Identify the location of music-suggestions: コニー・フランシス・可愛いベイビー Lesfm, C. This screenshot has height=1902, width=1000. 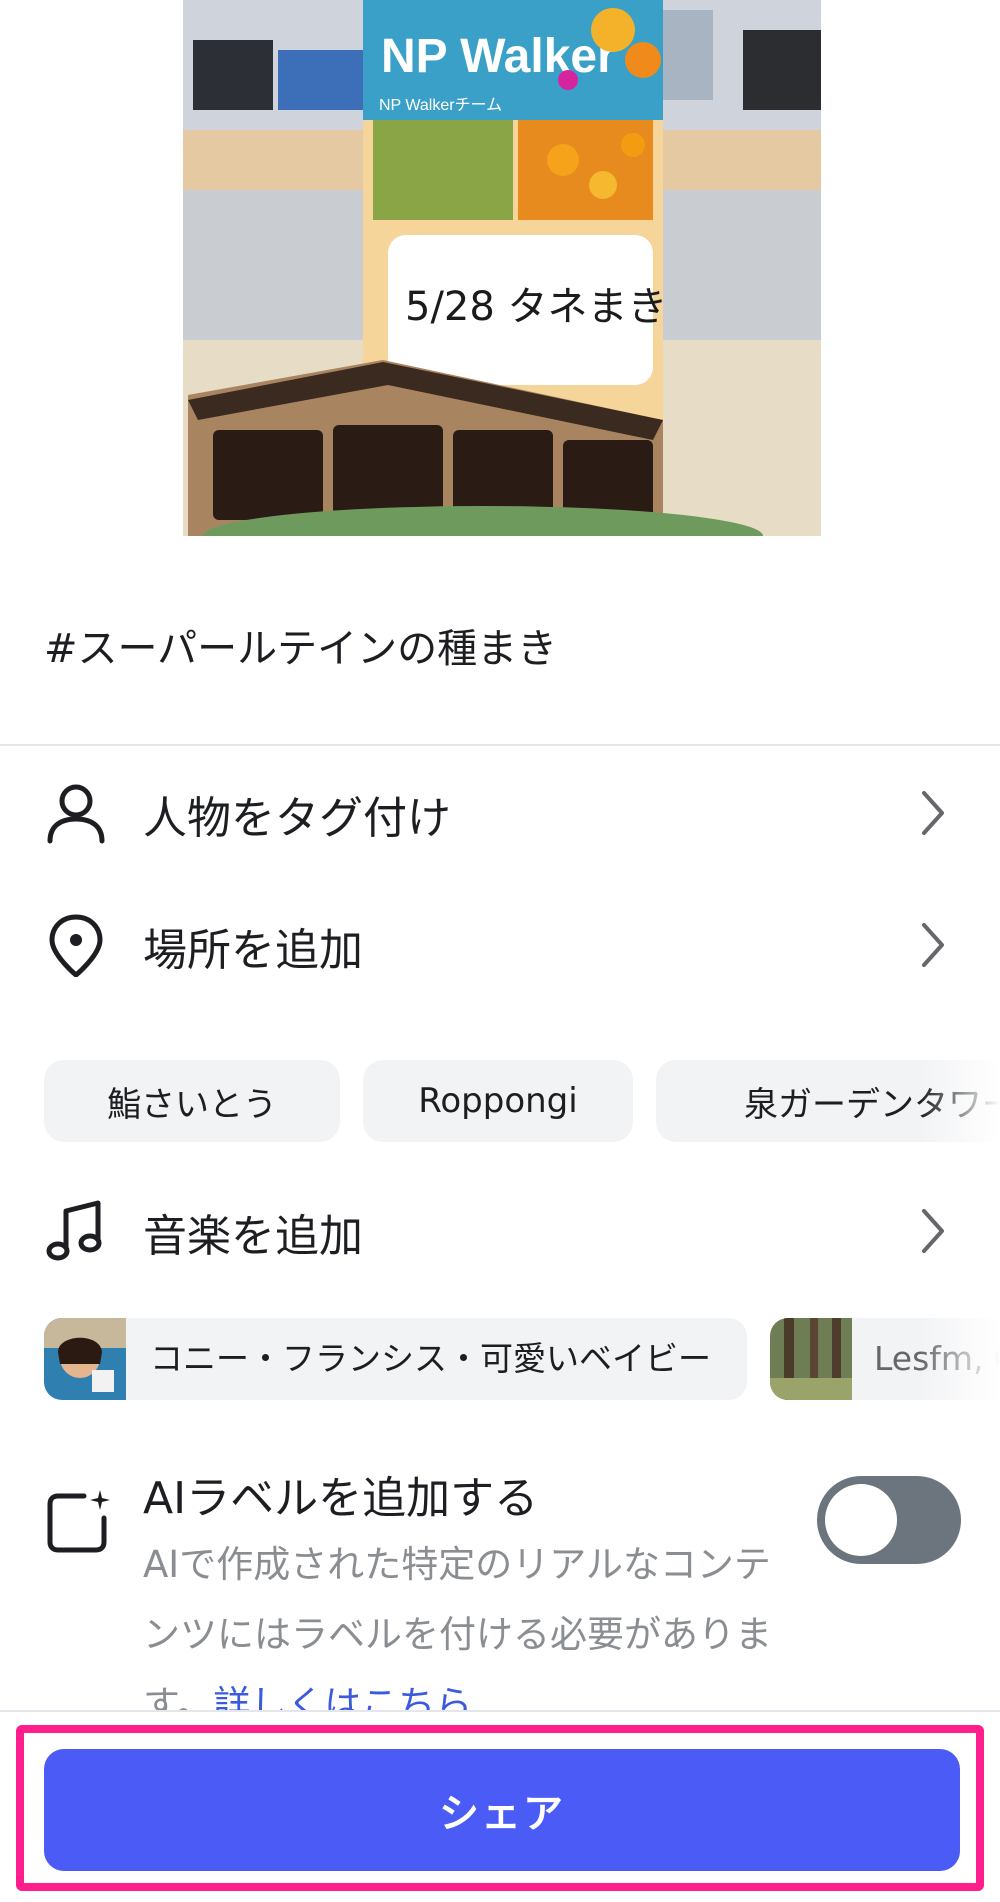
(500, 1360).